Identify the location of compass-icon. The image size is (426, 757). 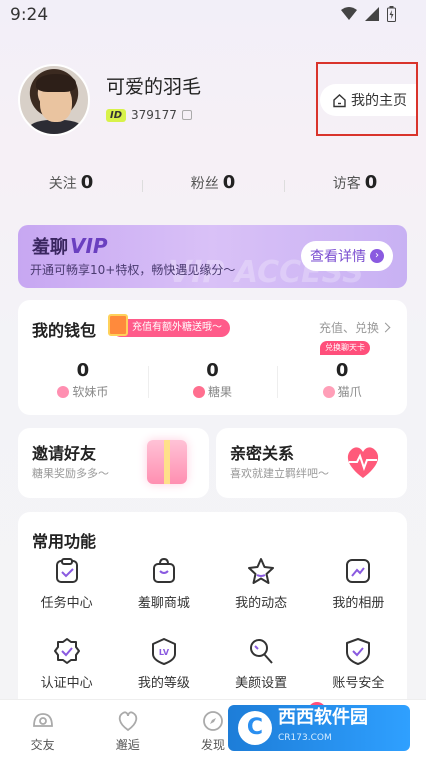
(213, 721).